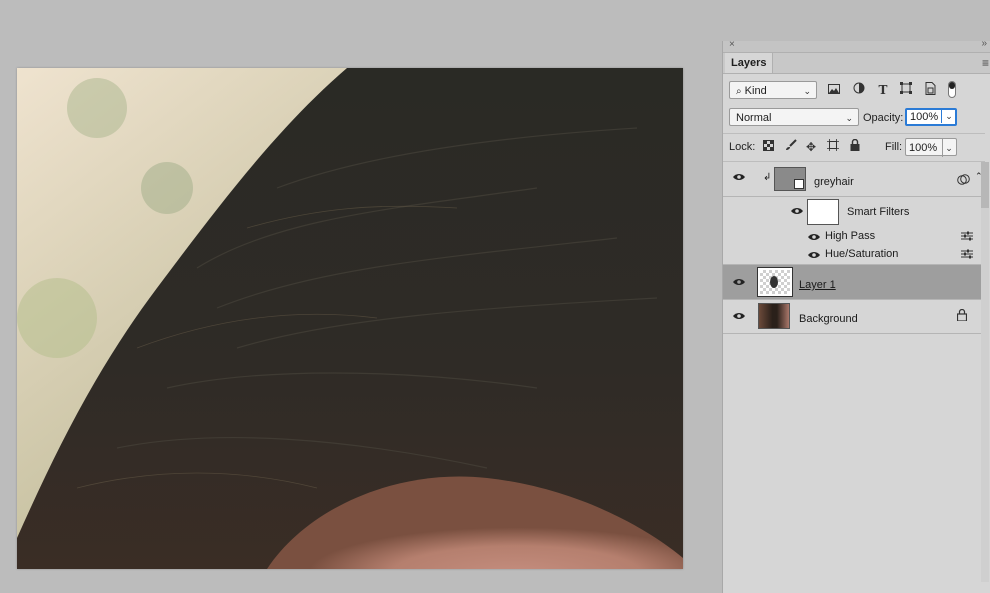 The image size is (990, 593). Describe the element at coordinates (924, 117) in the screenshot. I see `opacity-value: 100%` at that location.